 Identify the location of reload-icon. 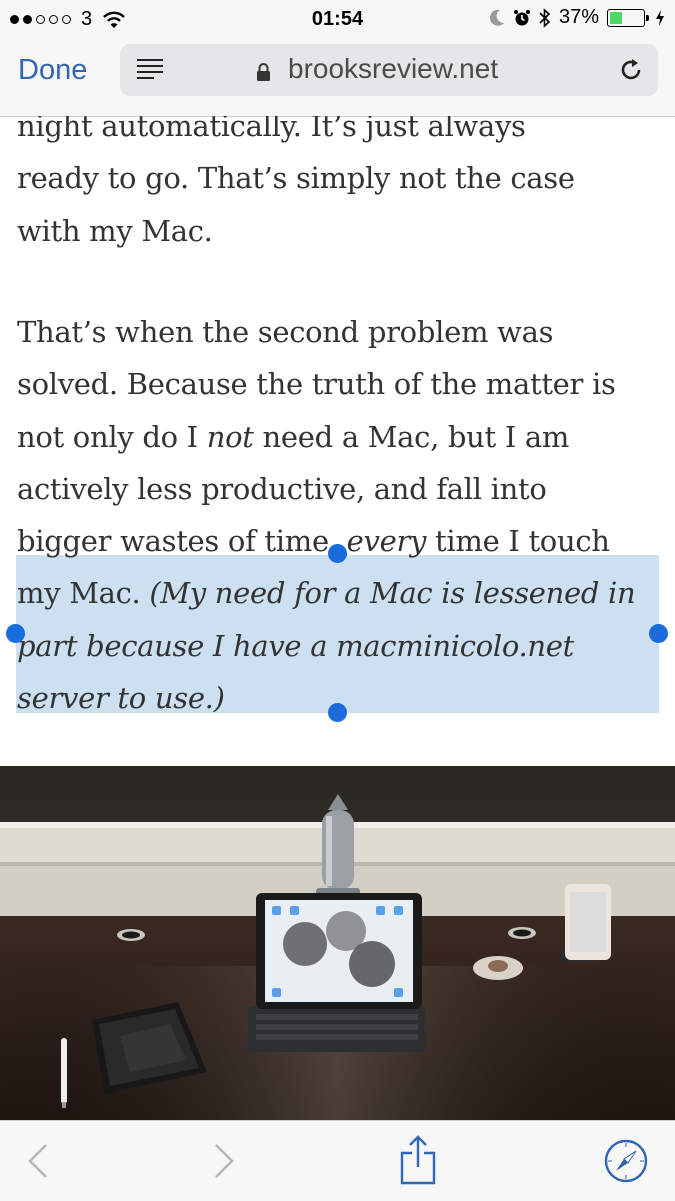
(631, 70).